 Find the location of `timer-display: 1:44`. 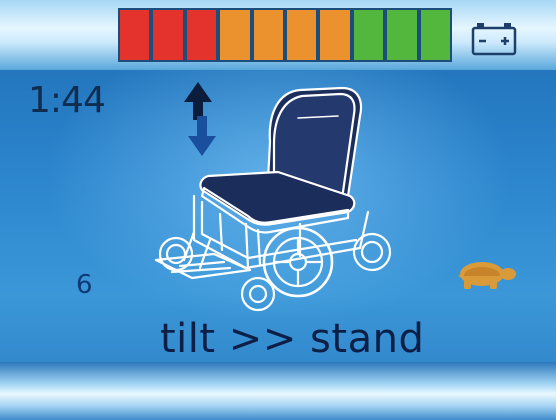

timer-display: 1:44 is located at coordinates (67, 100).